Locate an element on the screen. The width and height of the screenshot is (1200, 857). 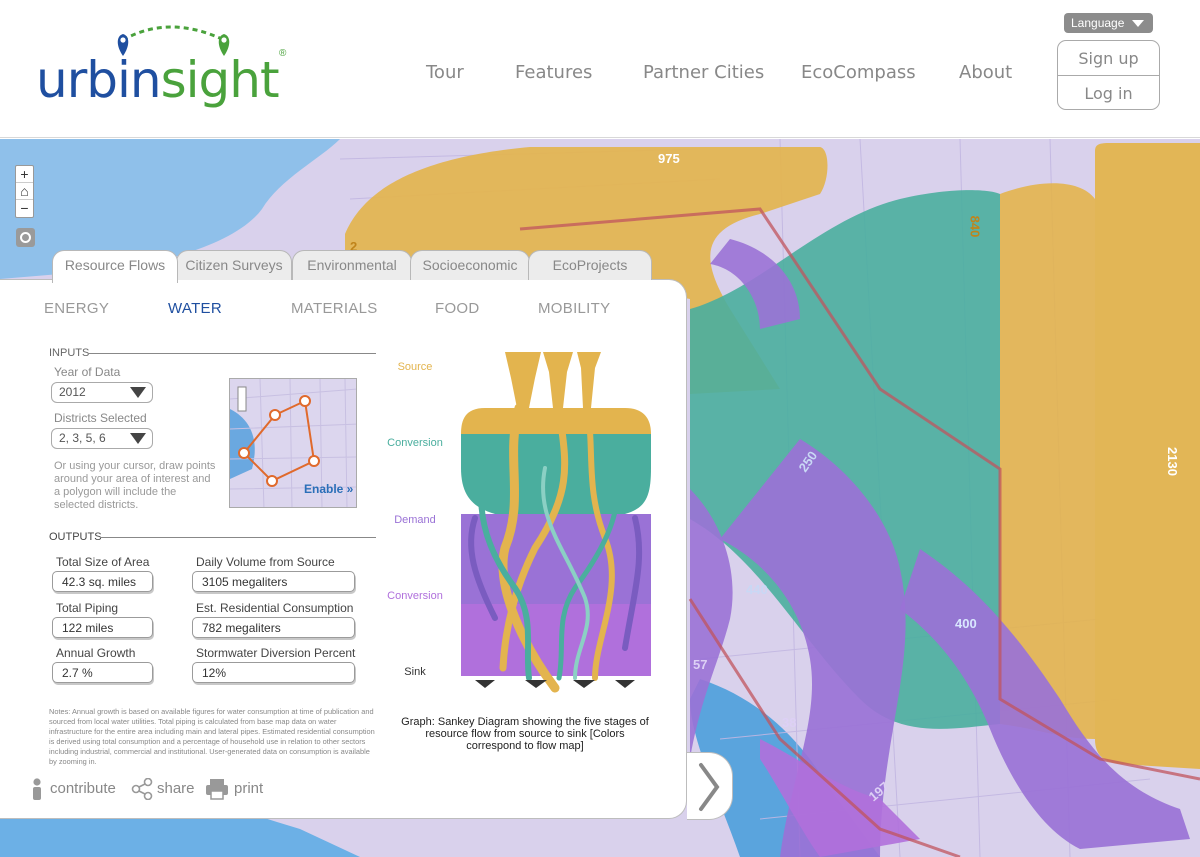
output-field-volume is located at coordinates (273, 581).